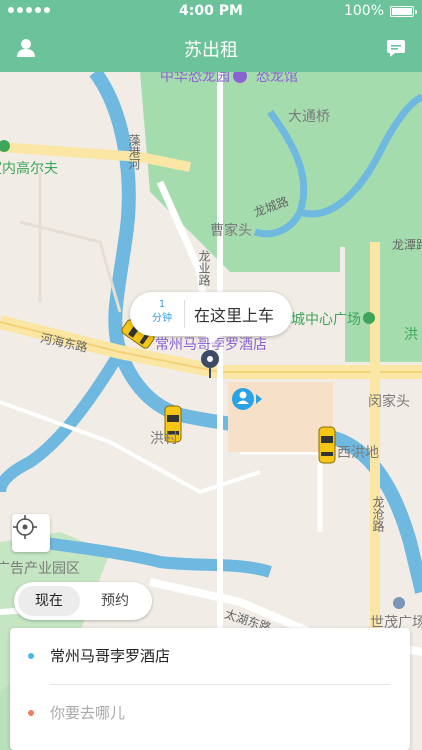  I want to click on now-option: 现在, so click(49, 601).